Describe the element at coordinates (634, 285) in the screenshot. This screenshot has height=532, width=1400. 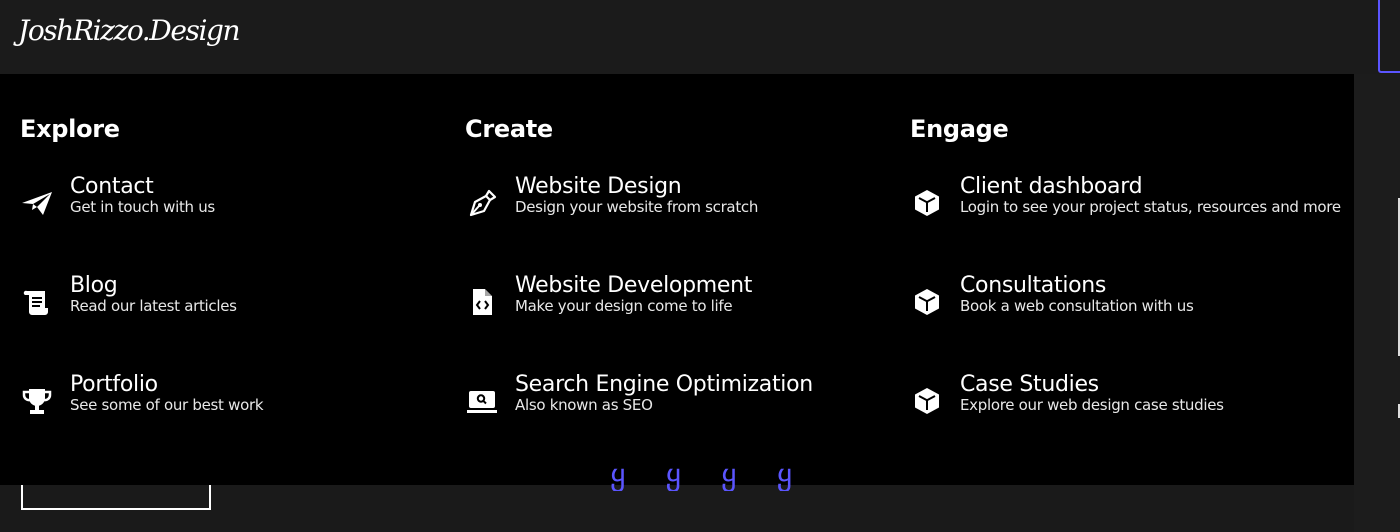
I see `menu-item-title: Website Development` at that location.